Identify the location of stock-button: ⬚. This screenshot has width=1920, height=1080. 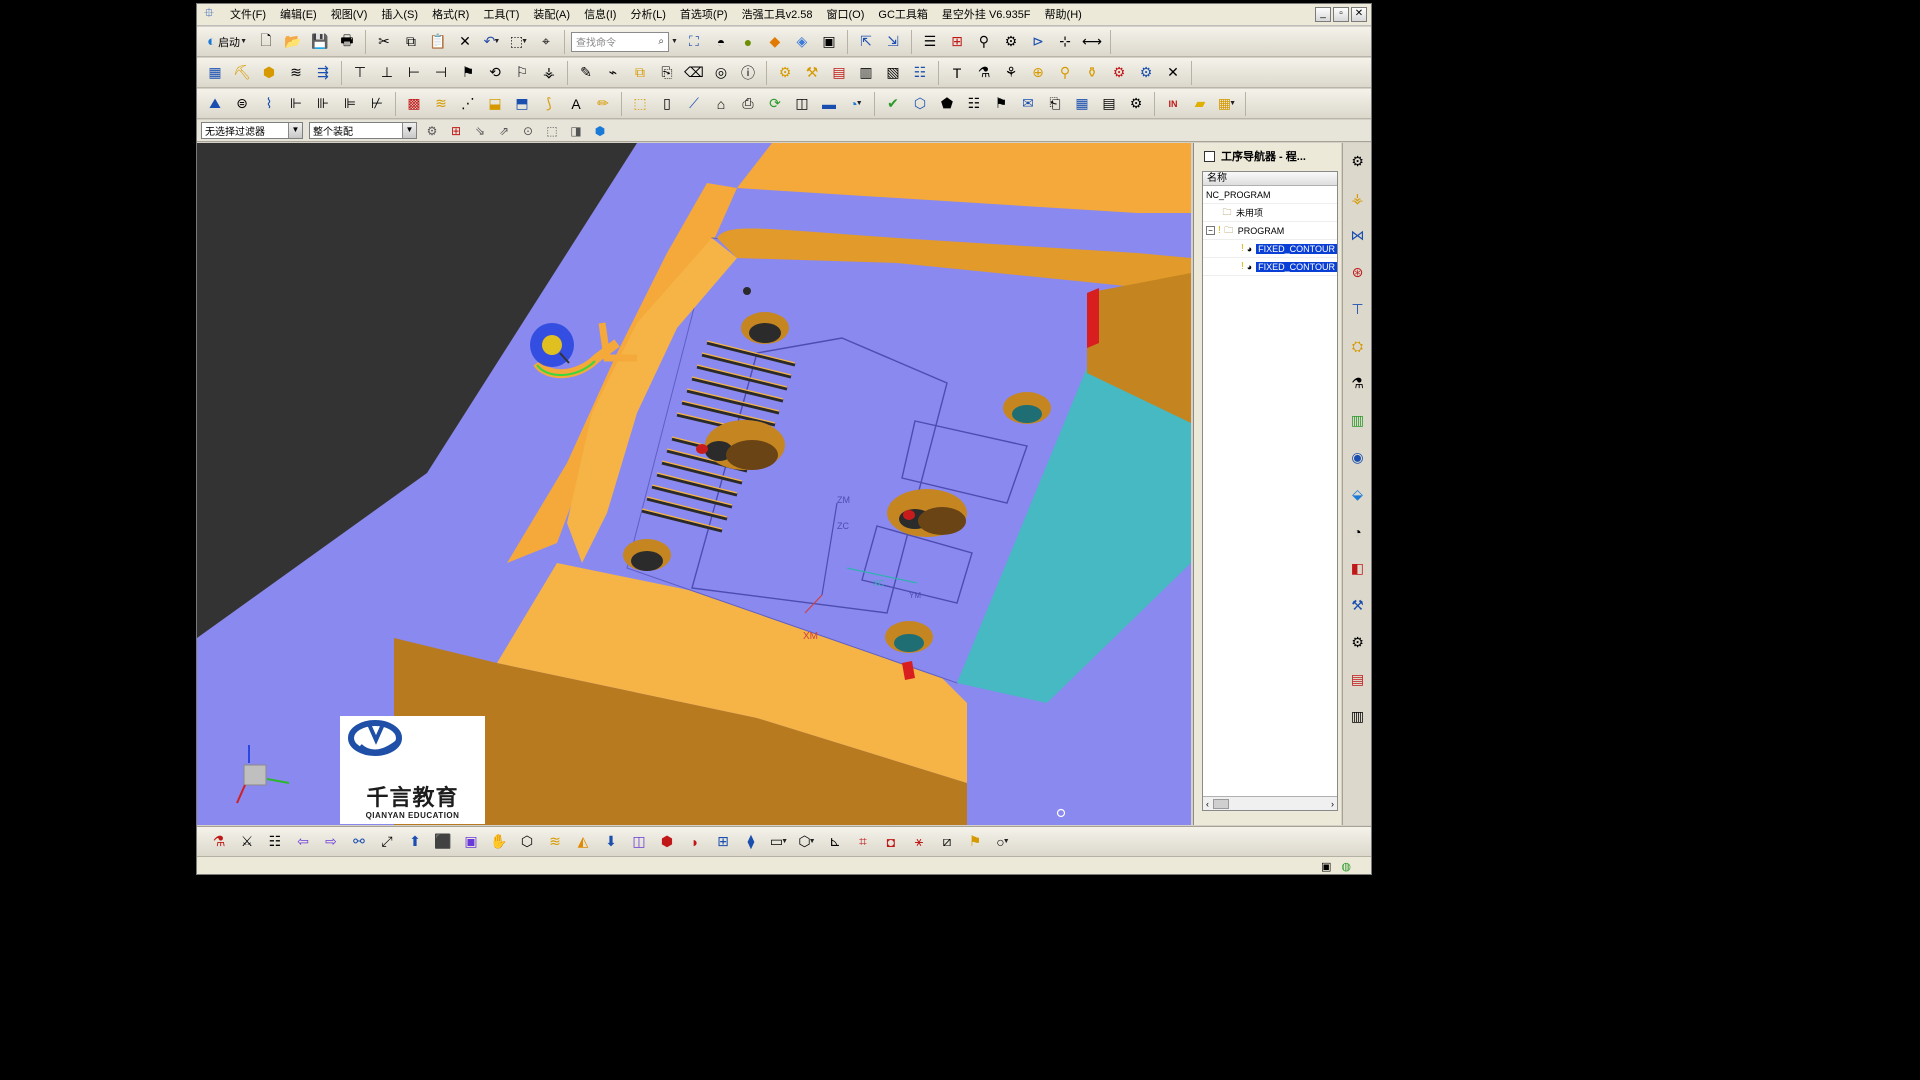
(640, 104).